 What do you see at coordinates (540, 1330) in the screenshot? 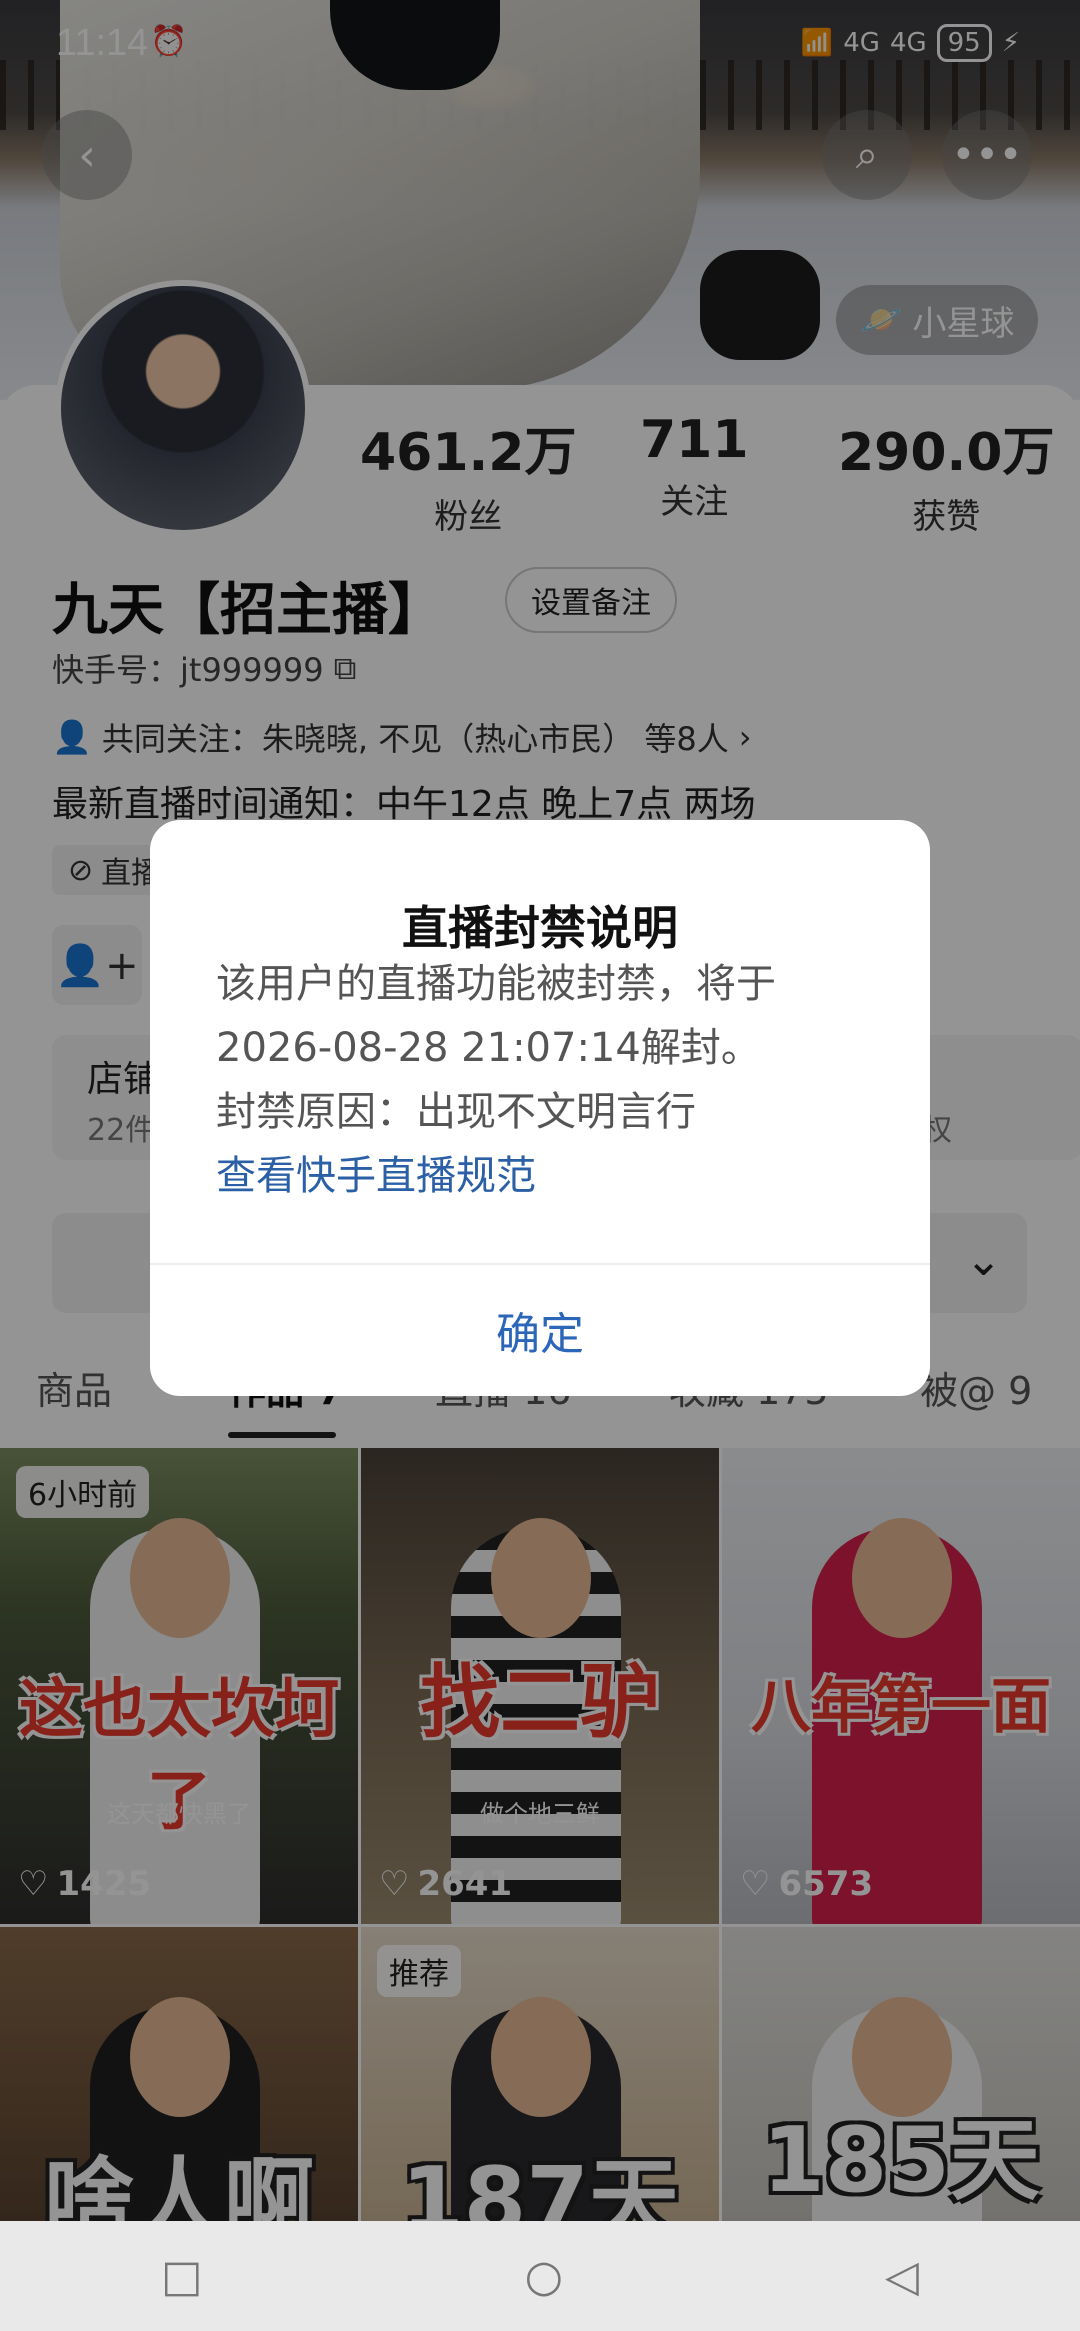
I see `confirm-button: 确定` at bounding box center [540, 1330].